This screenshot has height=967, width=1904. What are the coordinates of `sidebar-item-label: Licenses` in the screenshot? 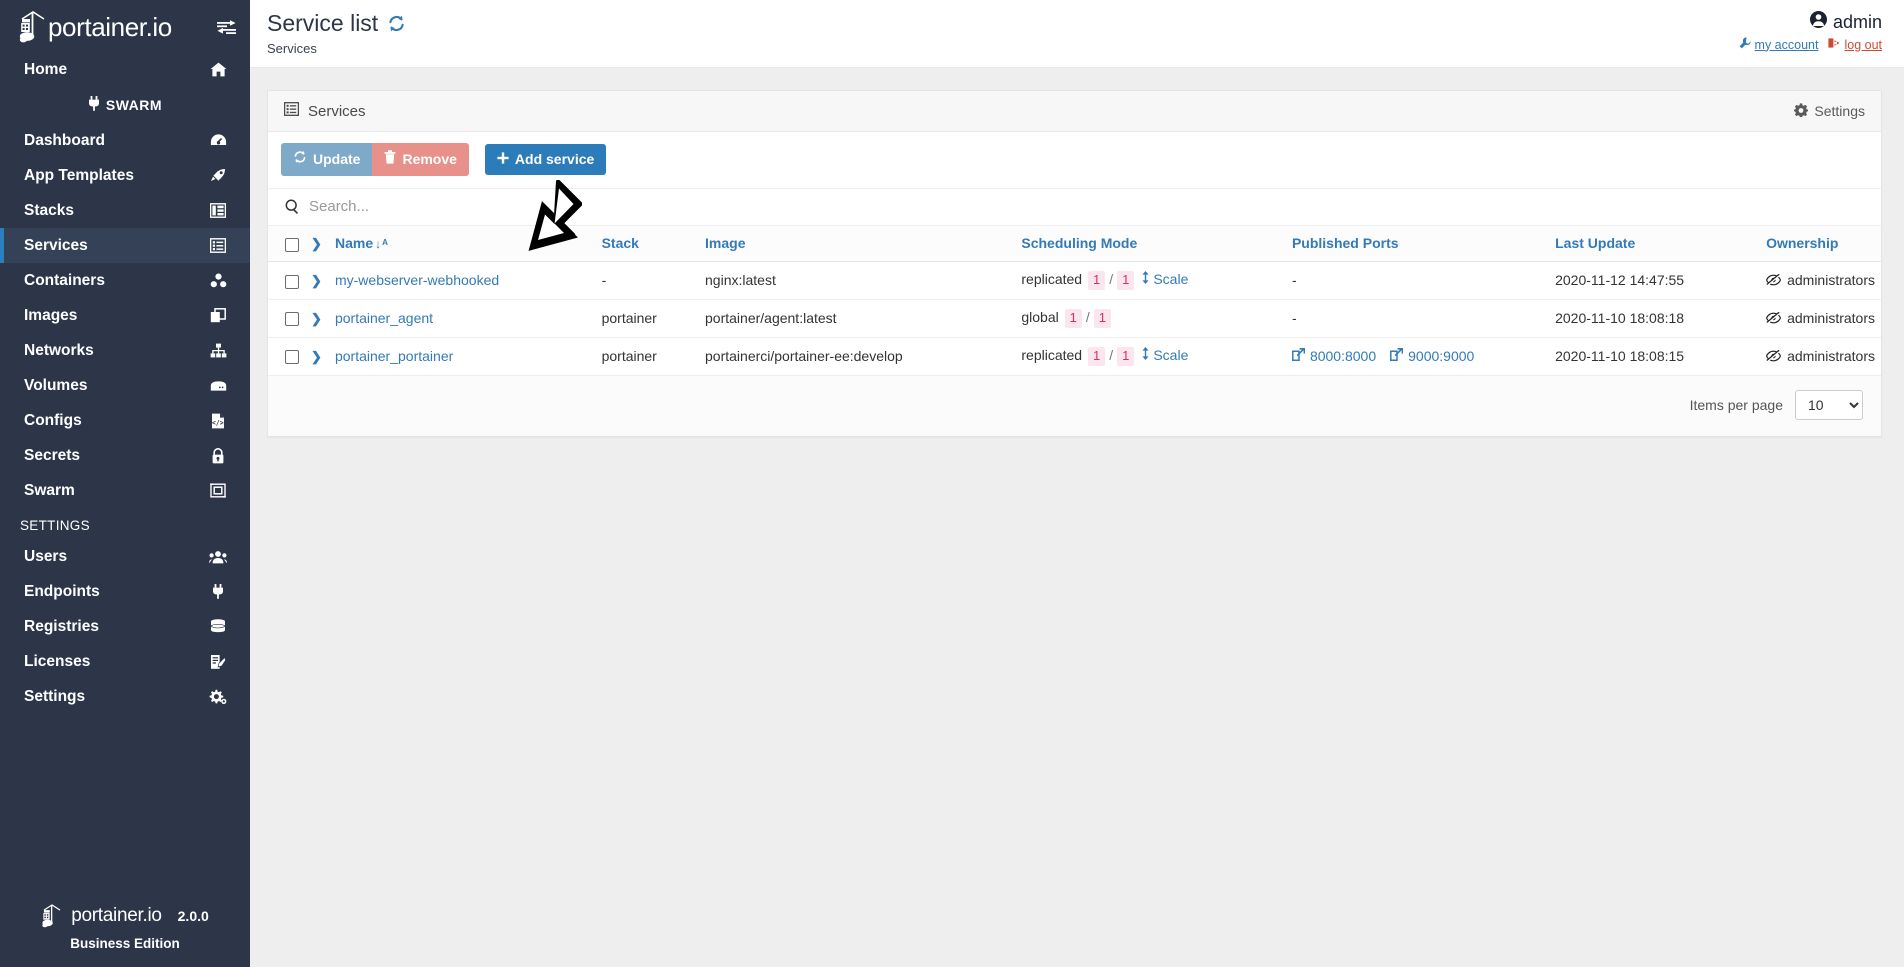 It's located at (57, 661).